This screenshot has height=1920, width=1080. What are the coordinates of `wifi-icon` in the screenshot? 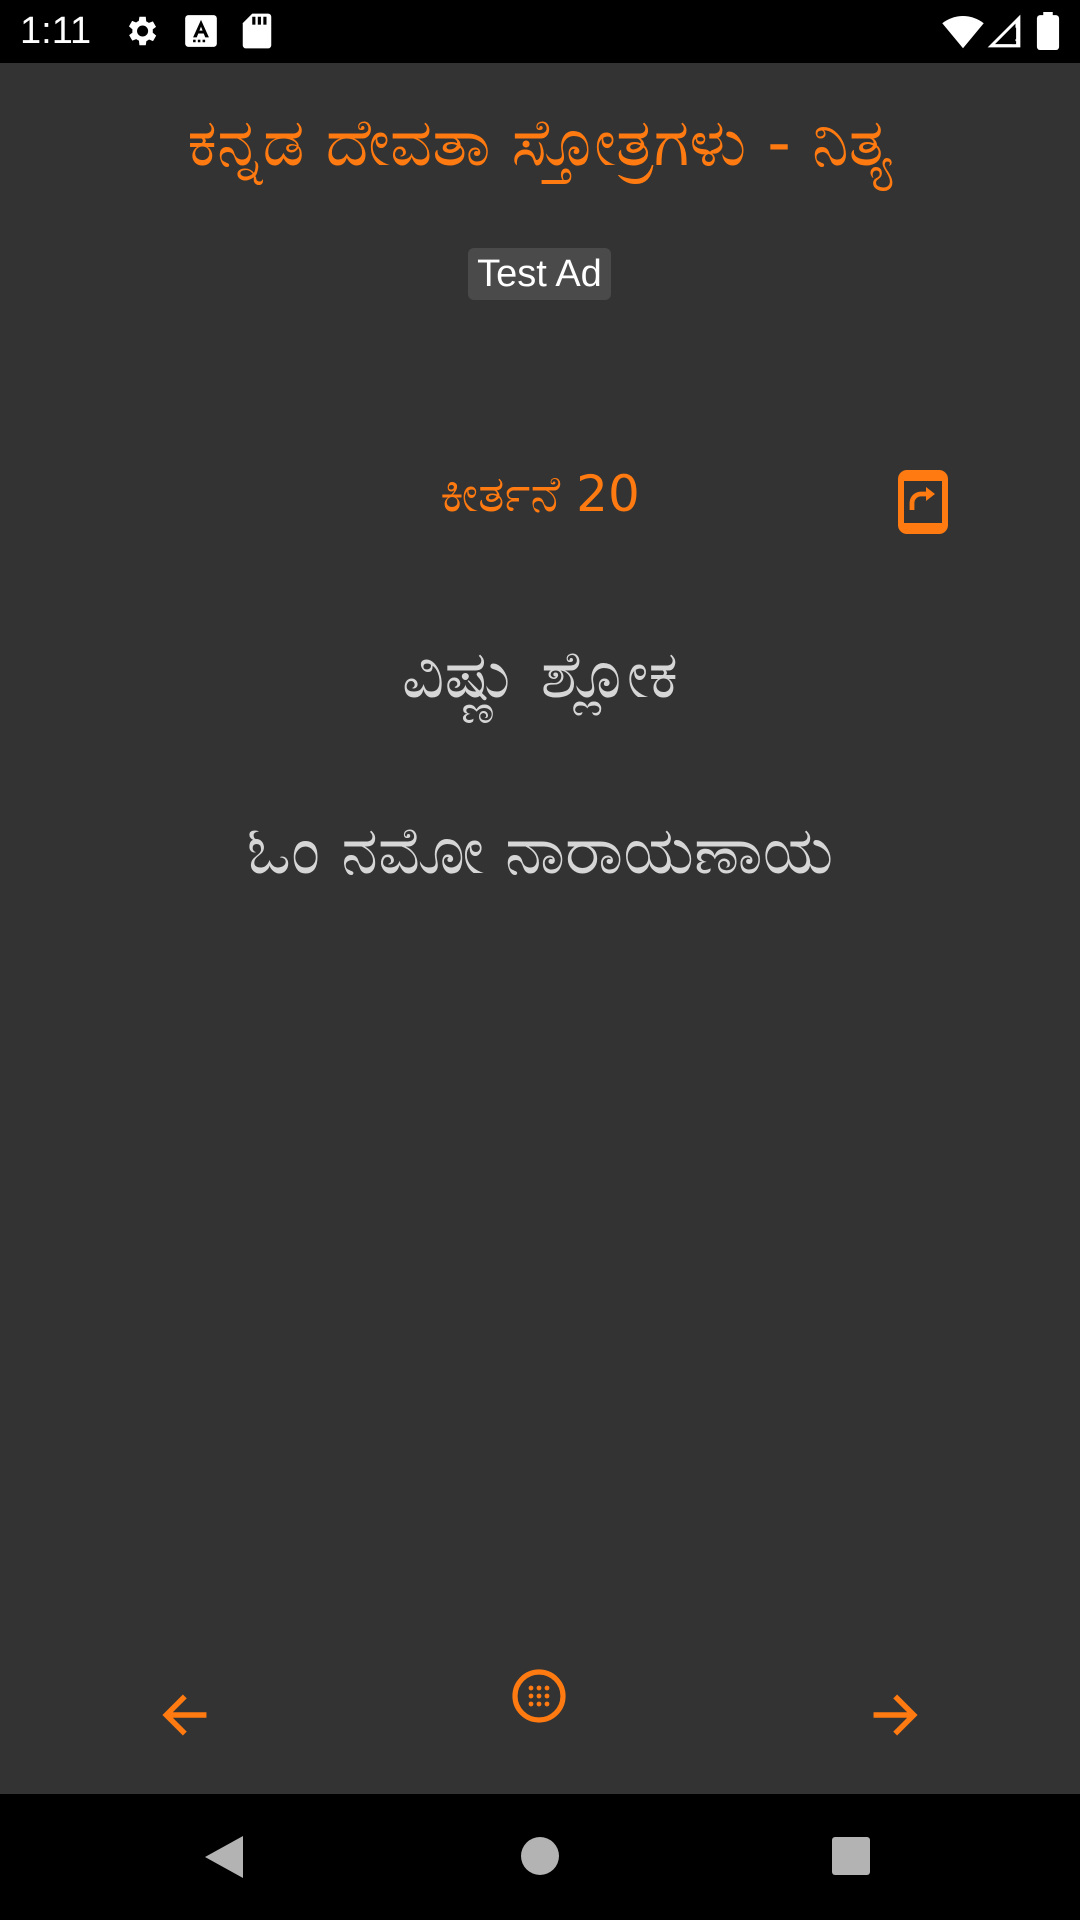 It's located at (963, 33).